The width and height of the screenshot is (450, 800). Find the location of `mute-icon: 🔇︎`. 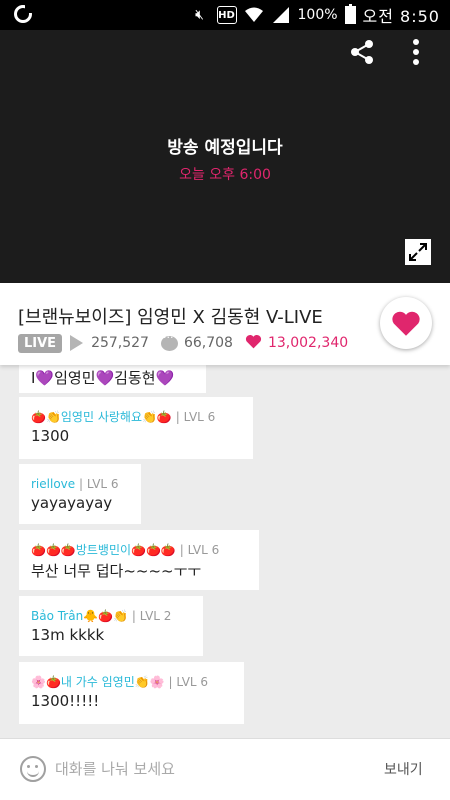

mute-icon: 🔇︎ is located at coordinates (199, 15).